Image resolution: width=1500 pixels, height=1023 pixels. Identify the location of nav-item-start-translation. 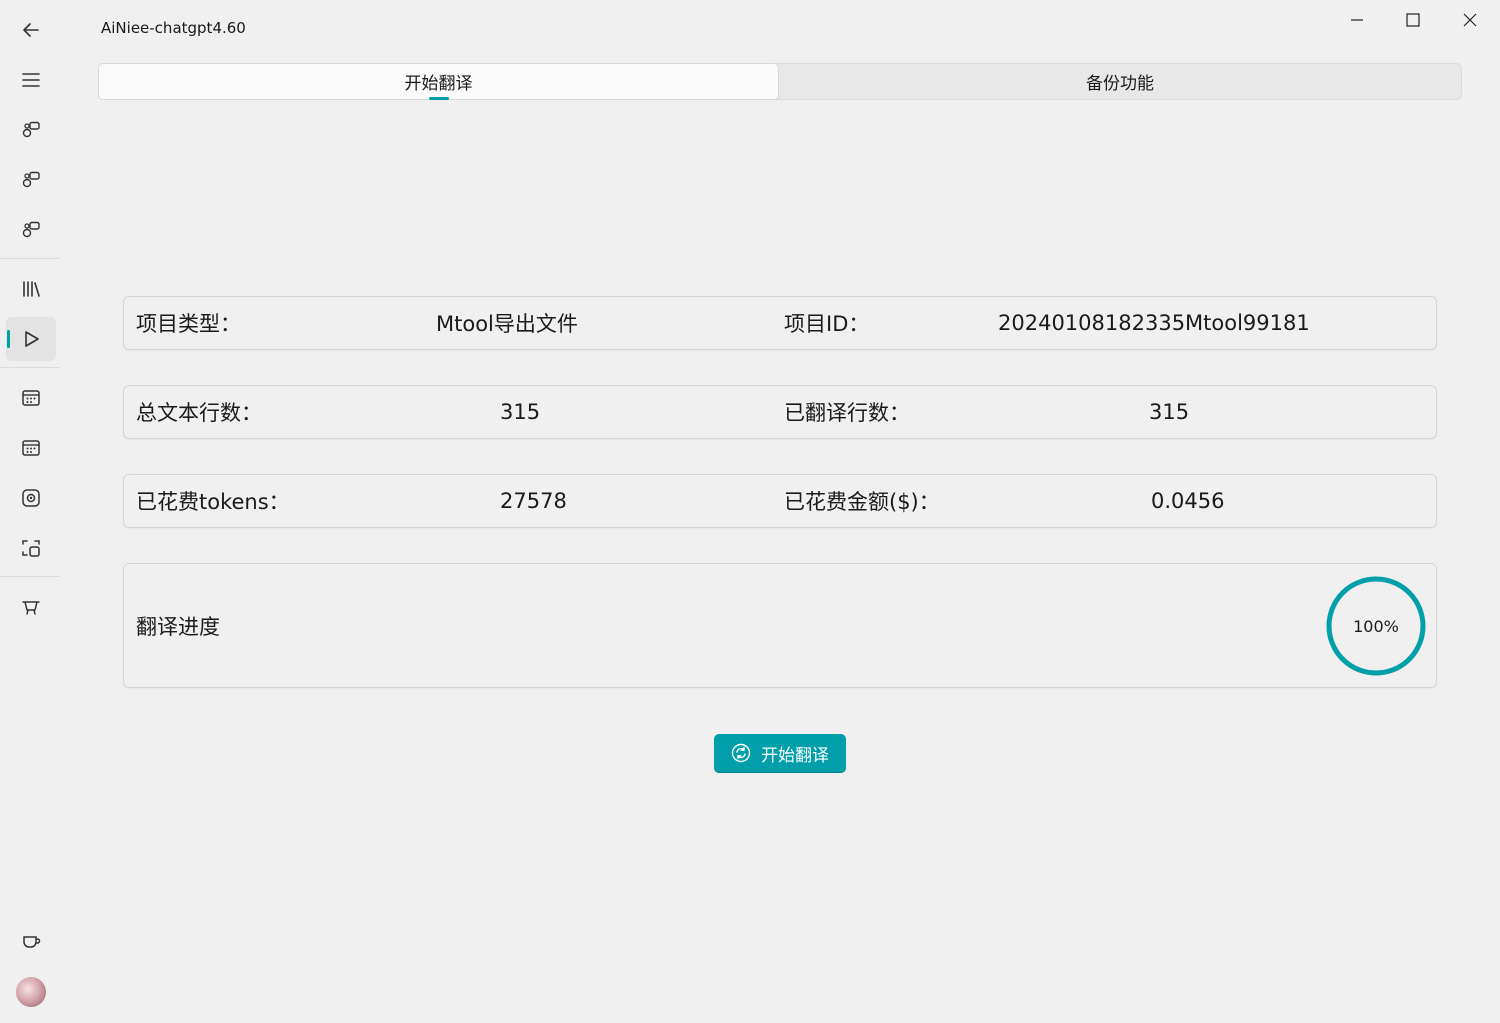
(31, 339).